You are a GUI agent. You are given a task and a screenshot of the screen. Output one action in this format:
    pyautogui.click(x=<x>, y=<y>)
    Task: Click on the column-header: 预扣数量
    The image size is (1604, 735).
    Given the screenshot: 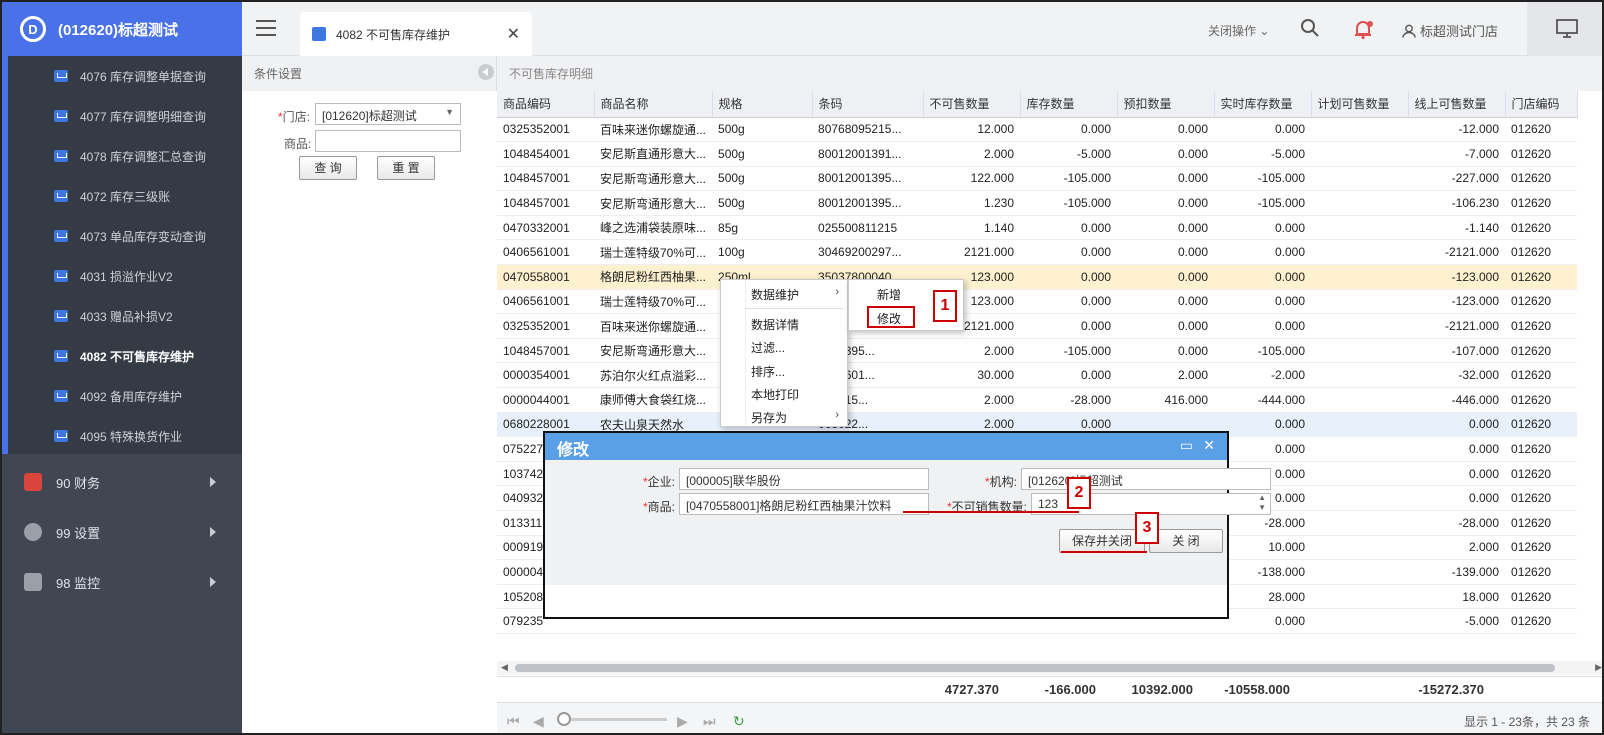 What is the action you would take?
    pyautogui.click(x=1166, y=104)
    